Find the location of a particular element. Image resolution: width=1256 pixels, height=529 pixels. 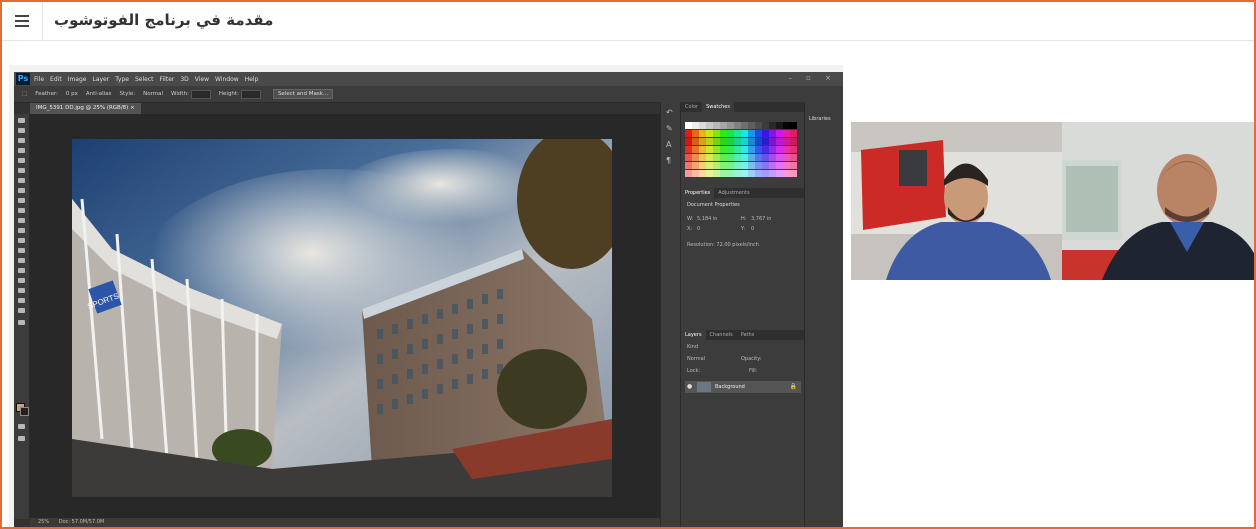

w-value: 5,184 in is located at coordinates (707, 219).